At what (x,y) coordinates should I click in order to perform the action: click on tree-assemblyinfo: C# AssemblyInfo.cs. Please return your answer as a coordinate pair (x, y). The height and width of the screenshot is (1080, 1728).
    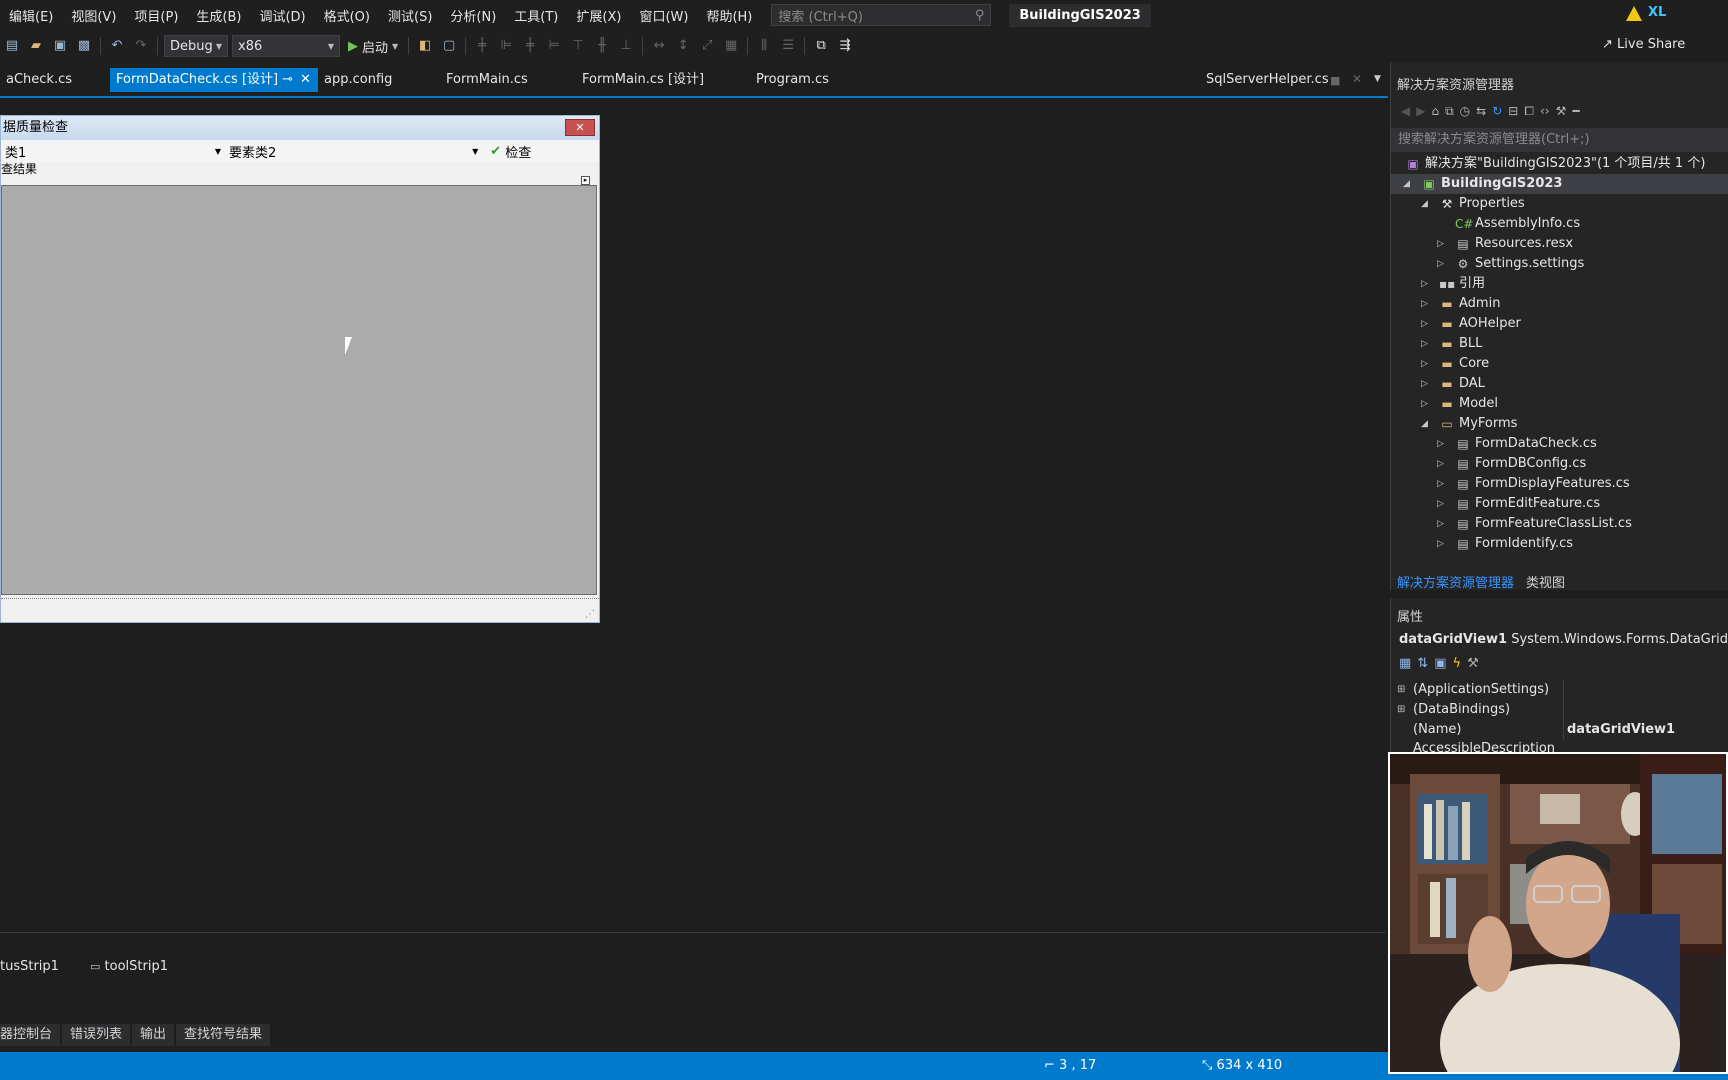
    Looking at the image, I should click on (1517, 224).